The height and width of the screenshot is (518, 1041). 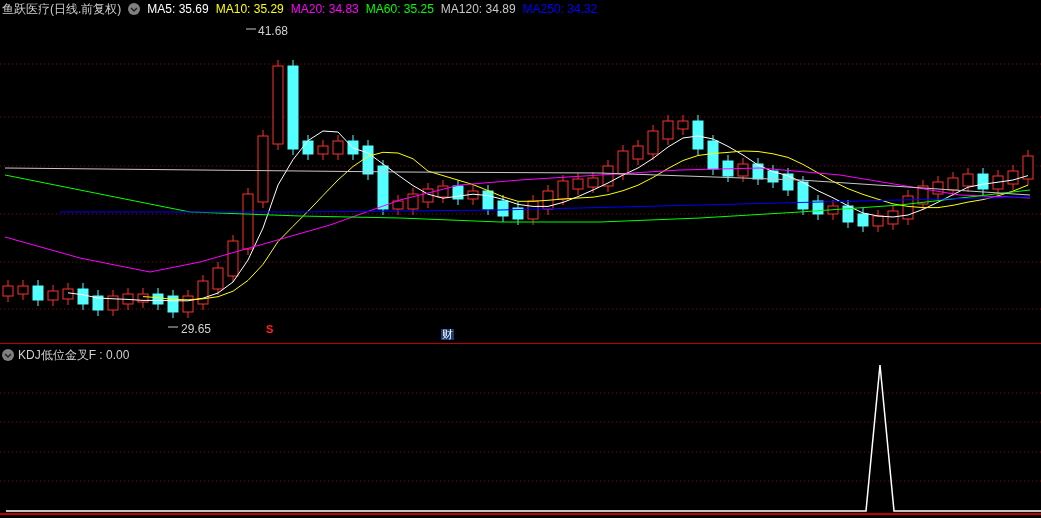 What do you see at coordinates (324, 9) in the screenshot?
I see `moving-average-value: MA20: 34.83` at bounding box center [324, 9].